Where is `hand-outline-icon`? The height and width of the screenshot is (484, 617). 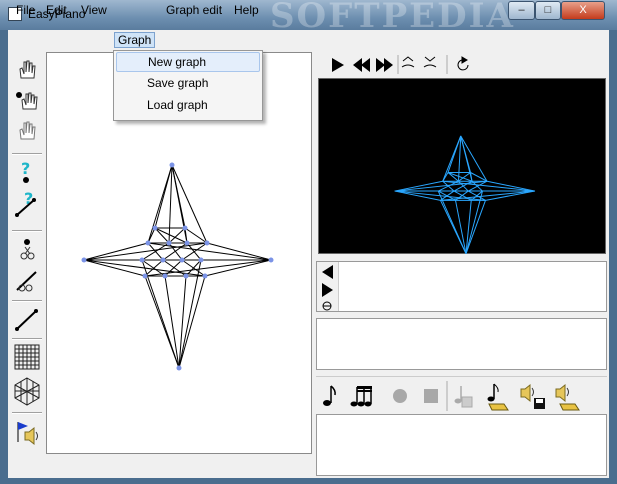
hand-outline-icon is located at coordinates (27, 130).